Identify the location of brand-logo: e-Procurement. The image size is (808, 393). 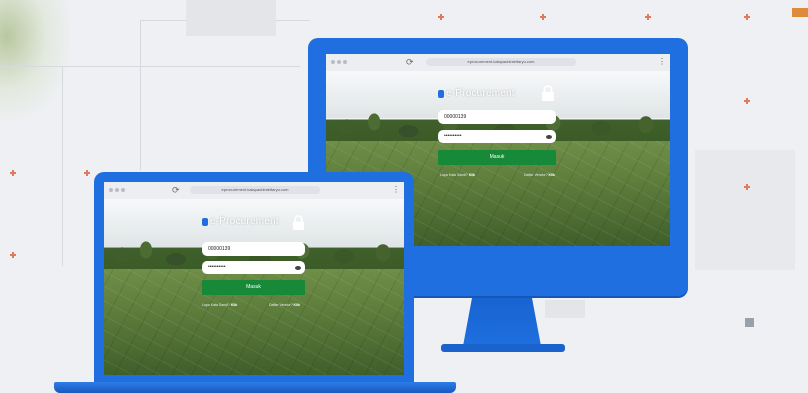
(476, 93).